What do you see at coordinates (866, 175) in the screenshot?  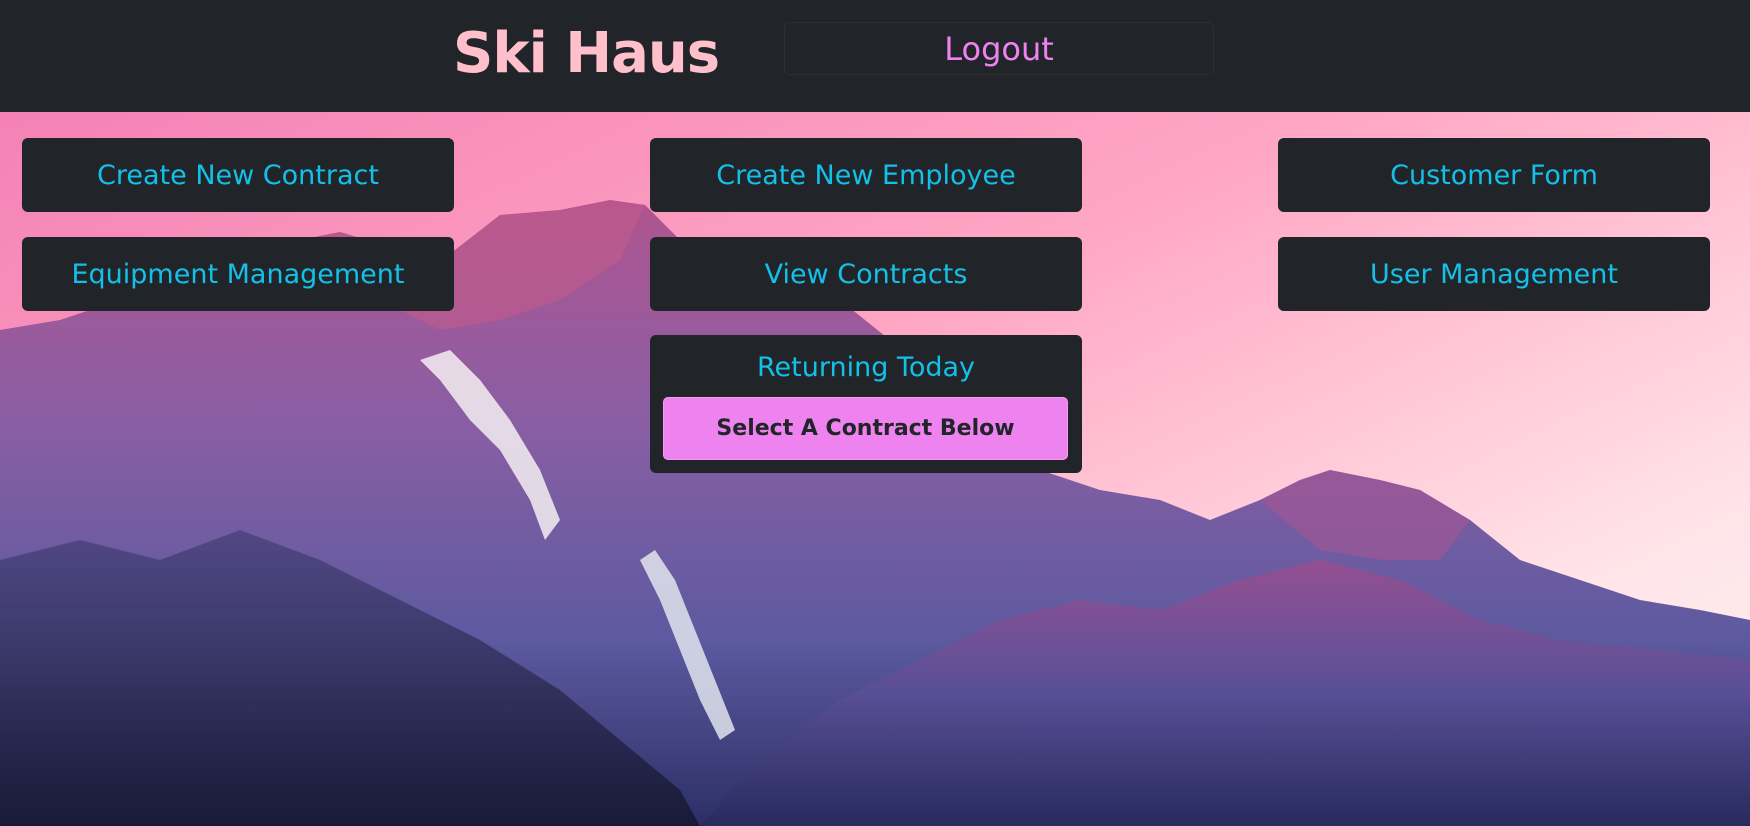 I see `create-new-employee-button: Create New Employee` at bounding box center [866, 175].